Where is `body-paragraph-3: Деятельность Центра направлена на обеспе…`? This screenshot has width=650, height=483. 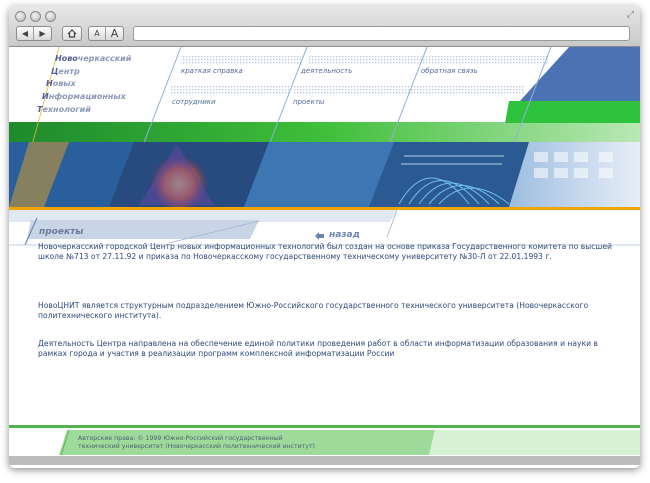 body-paragraph-3: Деятельность Центра направлена на обеспе… is located at coordinates (318, 348).